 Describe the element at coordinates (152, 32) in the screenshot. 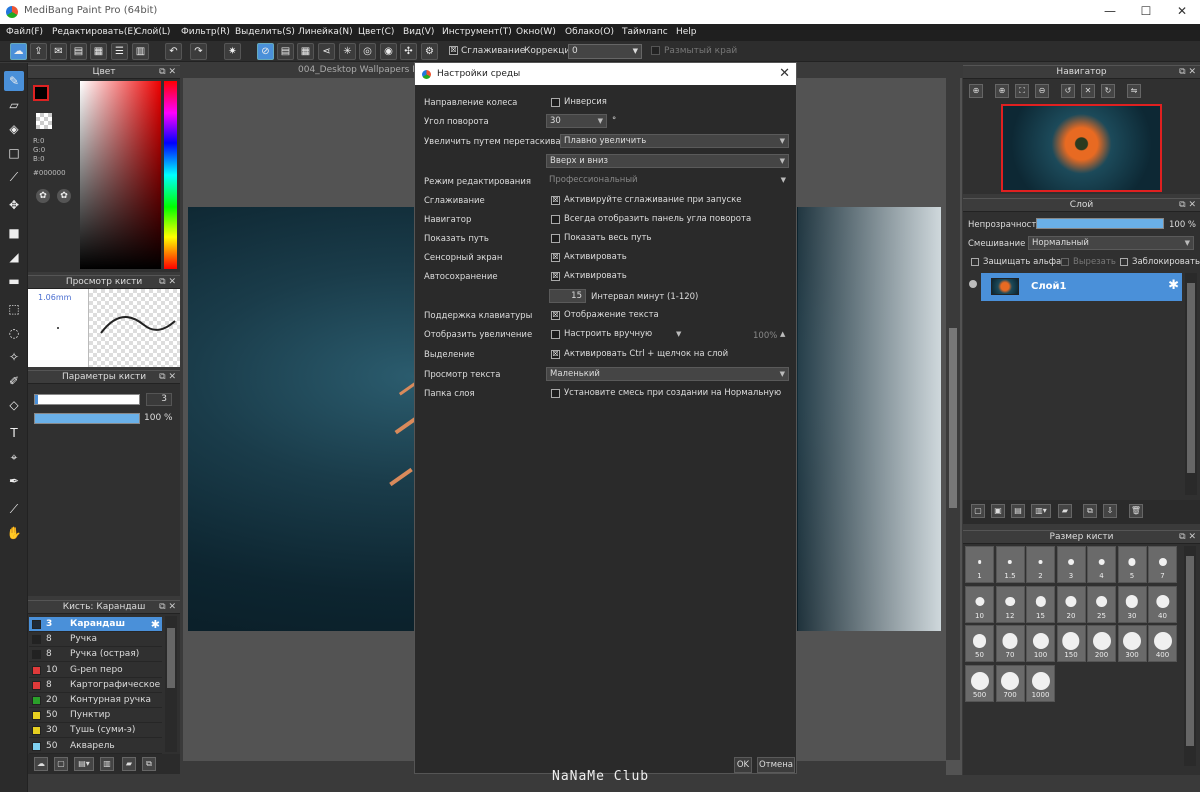

I see `menu-layer: Слой(L)` at that location.